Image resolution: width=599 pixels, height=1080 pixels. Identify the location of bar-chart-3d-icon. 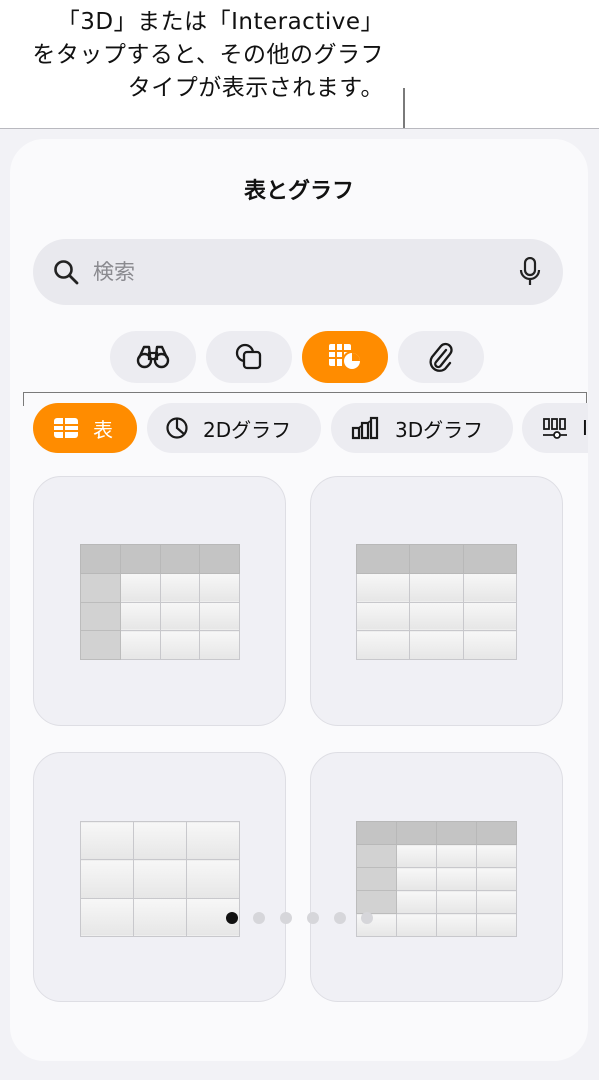
(365, 428).